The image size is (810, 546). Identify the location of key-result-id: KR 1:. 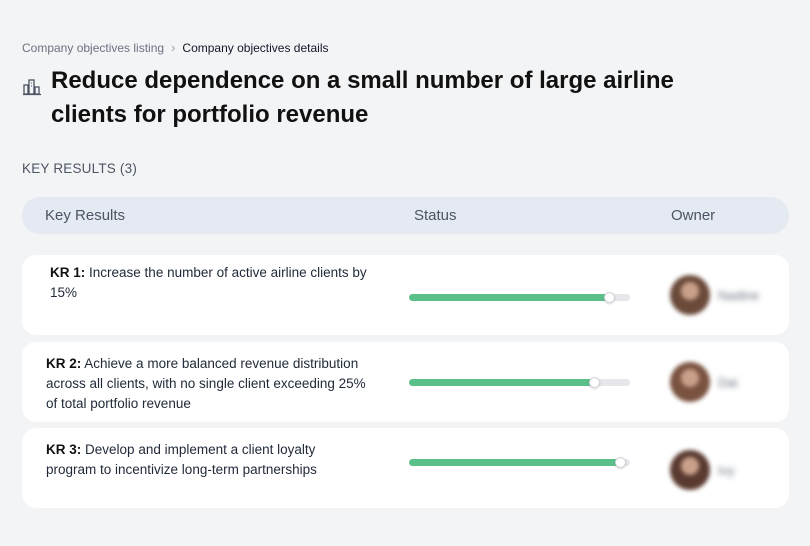
(68, 272).